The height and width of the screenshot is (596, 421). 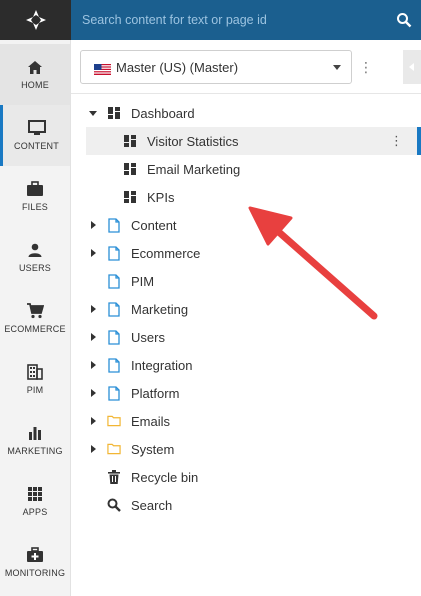 What do you see at coordinates (419, 141) in the screenshot?
I see `selection-indicator` at bounding box center [419, 141].